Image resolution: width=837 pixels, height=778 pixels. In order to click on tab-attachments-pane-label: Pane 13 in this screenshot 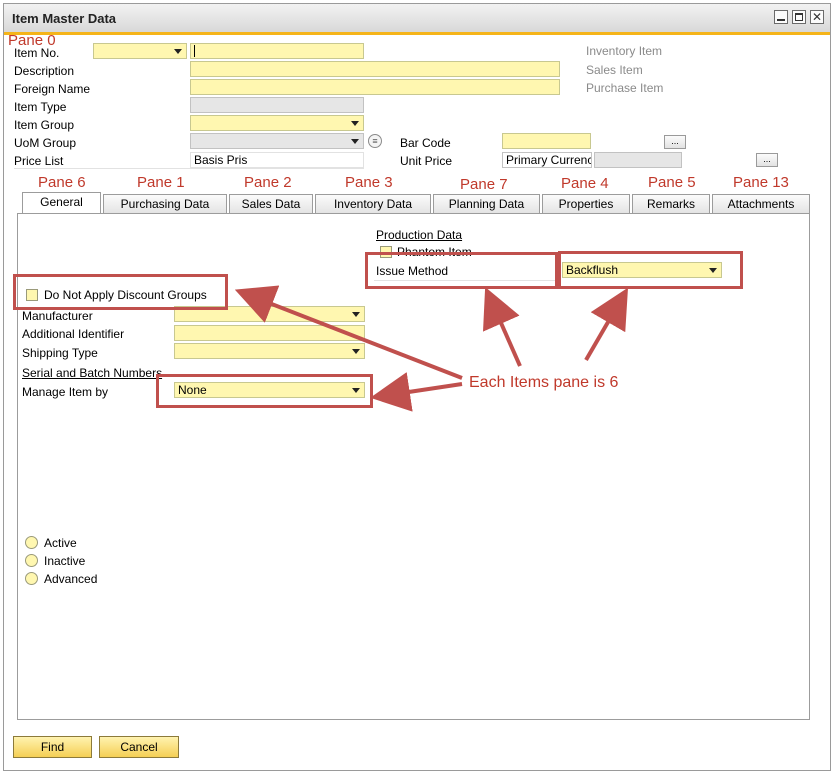, I will do `click(761, 182)`.